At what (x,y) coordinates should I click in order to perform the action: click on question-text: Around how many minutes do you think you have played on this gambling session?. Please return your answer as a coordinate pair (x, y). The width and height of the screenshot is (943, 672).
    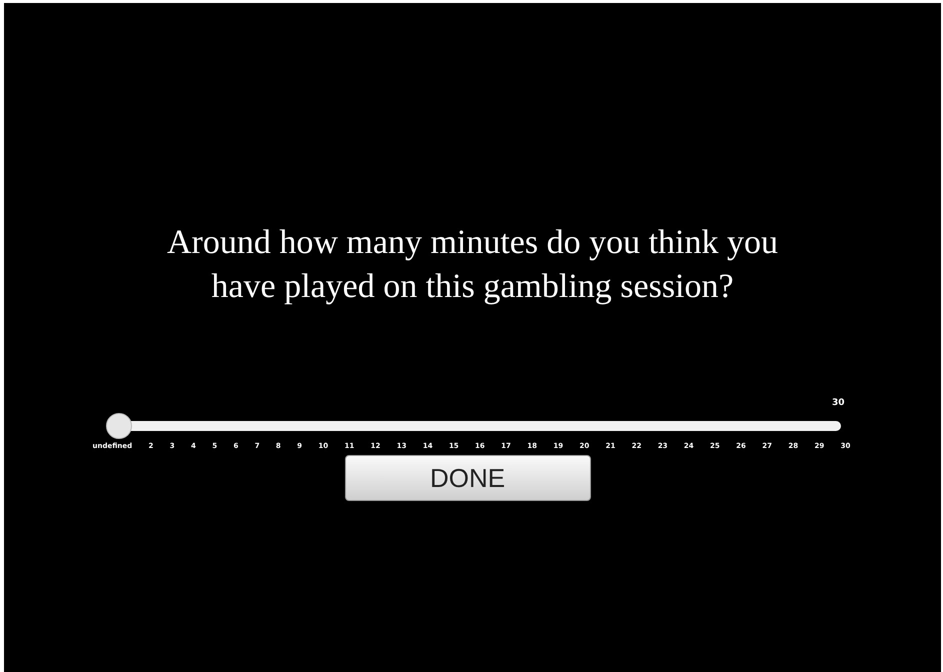
    Looking at the image, I should click on (473, 265).